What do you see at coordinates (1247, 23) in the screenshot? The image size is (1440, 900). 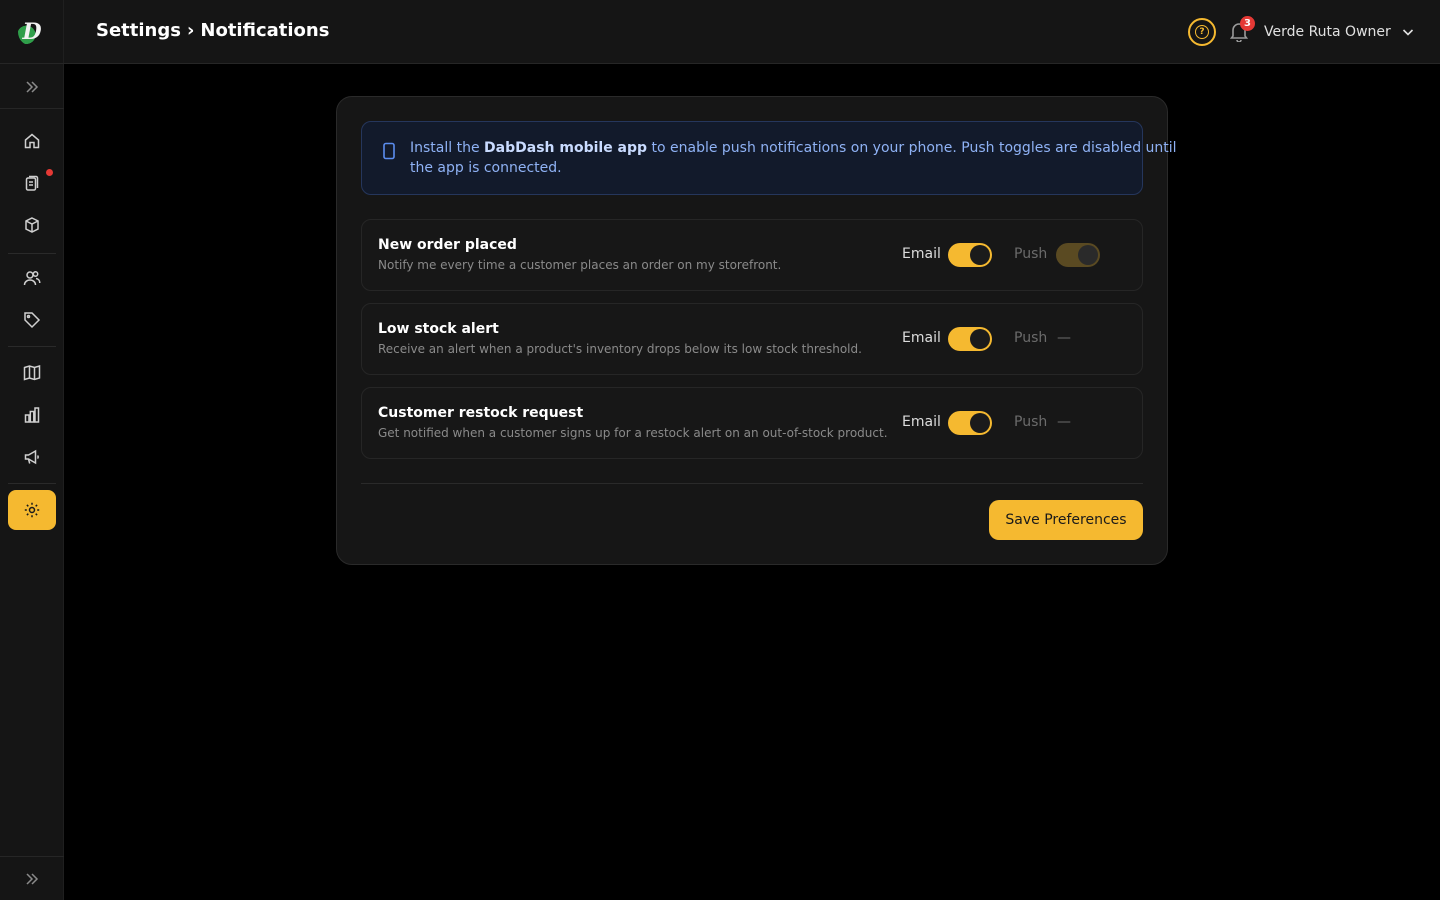 I see `notification-count-badge: 3` at bounding box center [1247, 23].